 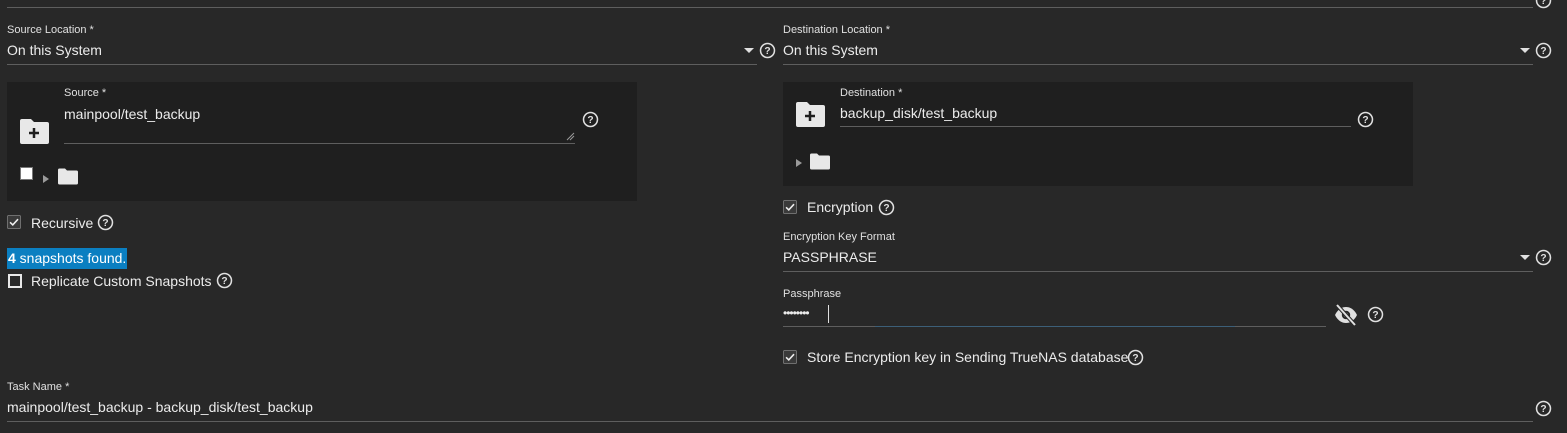 What do you see at coordinates (1525, 257) in the screenshot?
I see `encryption-key-format-dropdown-icon` at bounding box center [1525, 257].